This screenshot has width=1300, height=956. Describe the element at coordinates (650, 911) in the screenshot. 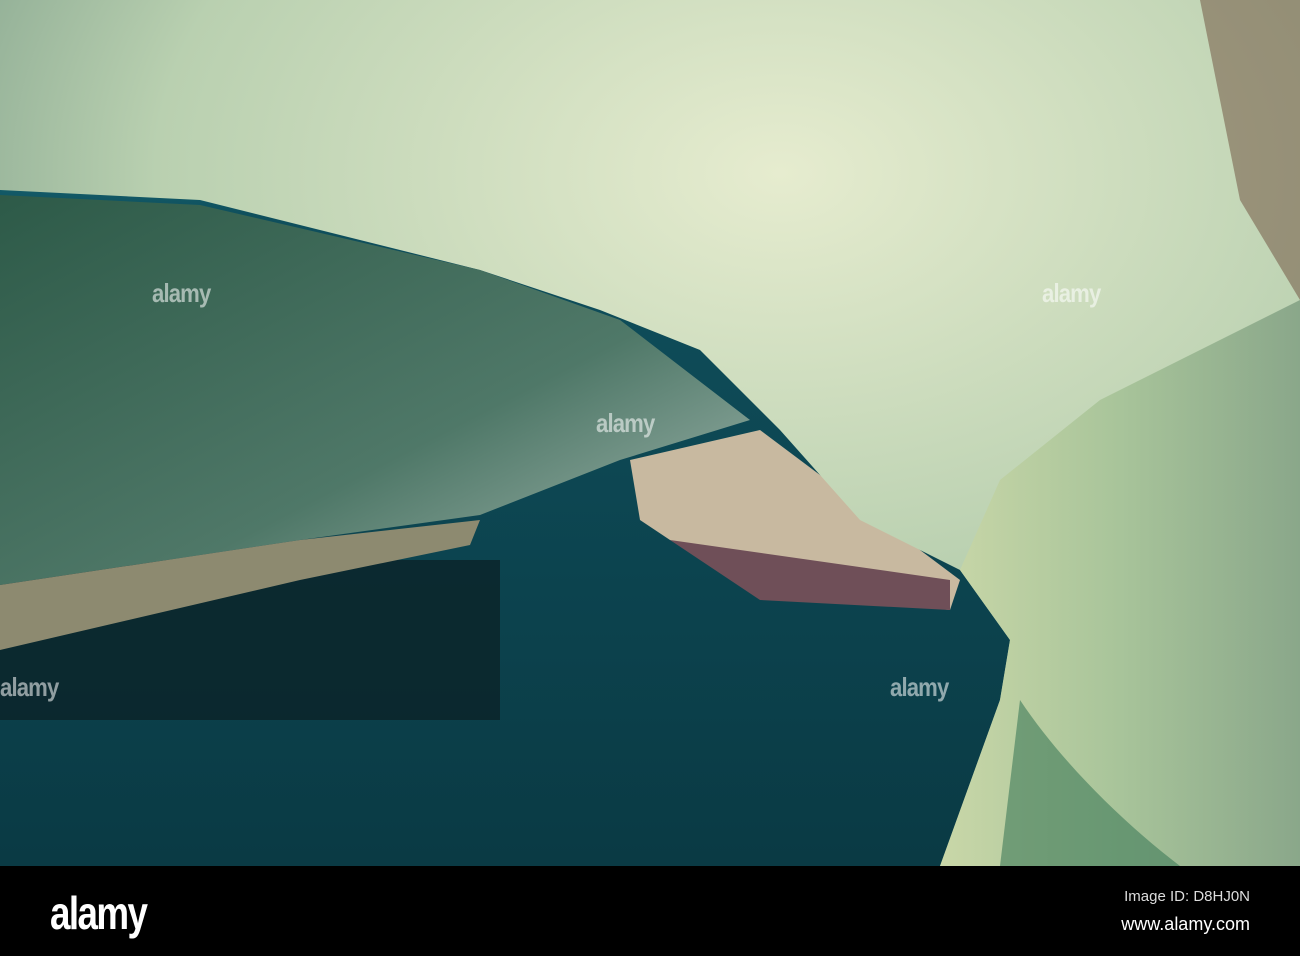

I see `footer-bar: alamy Image ID: D8HJ0N www.alamy.com` at that location.